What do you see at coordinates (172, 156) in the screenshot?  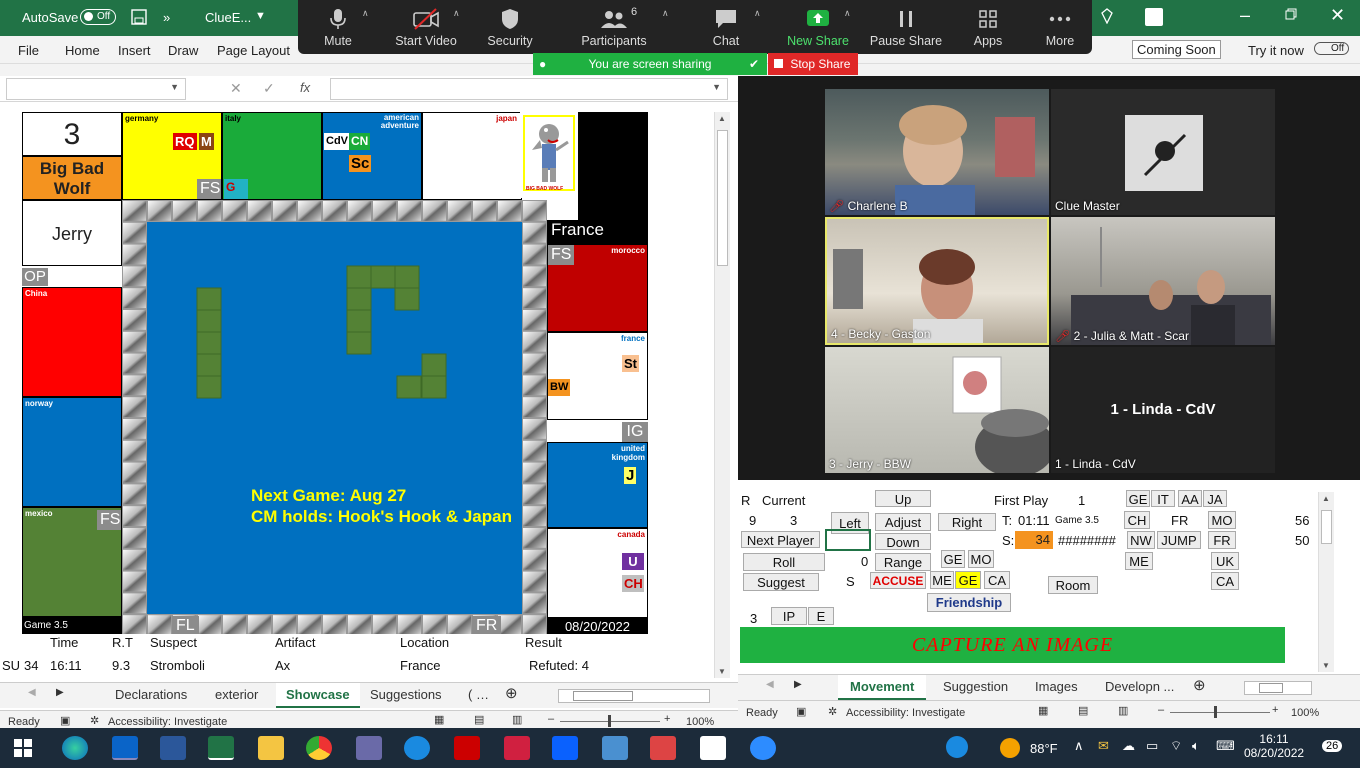 I see `germany-pavilion: germany RQ M FS` at bounding box center [172, 156].